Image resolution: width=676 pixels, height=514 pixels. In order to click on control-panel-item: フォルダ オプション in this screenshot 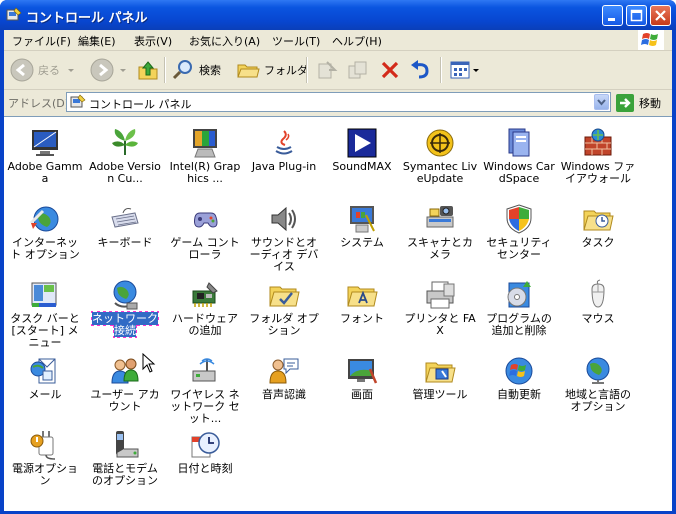, I will do `click(284, 314)`.